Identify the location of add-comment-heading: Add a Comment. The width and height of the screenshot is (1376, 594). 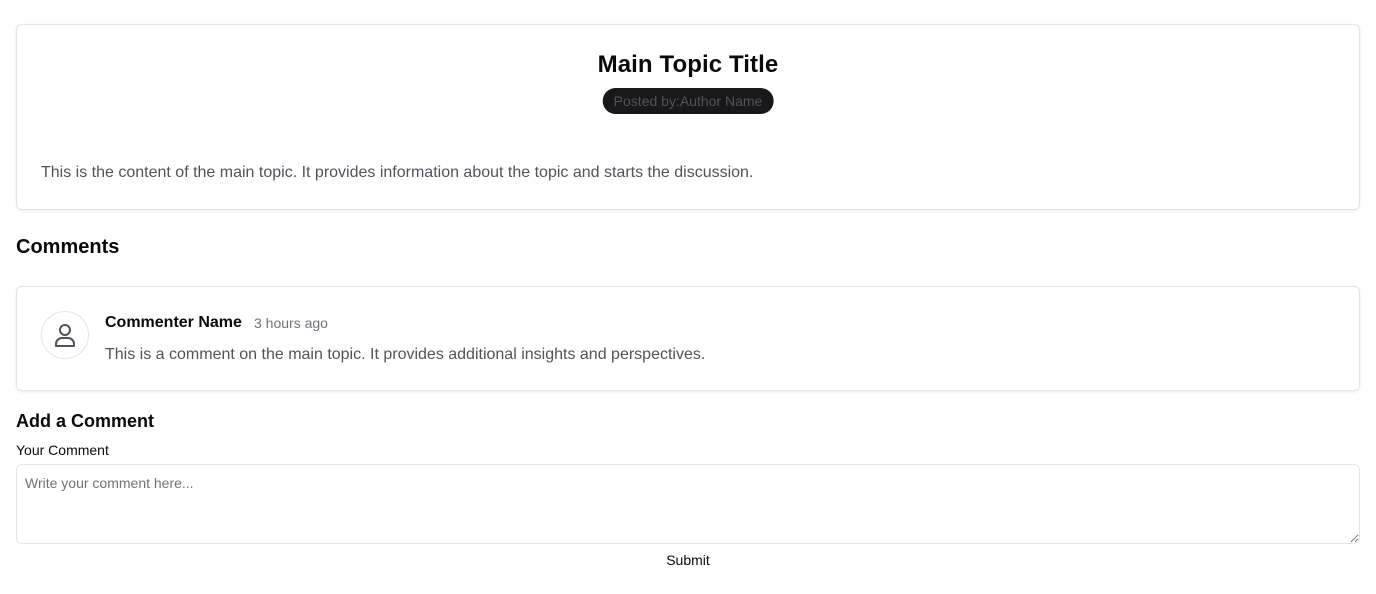
(85, 421).